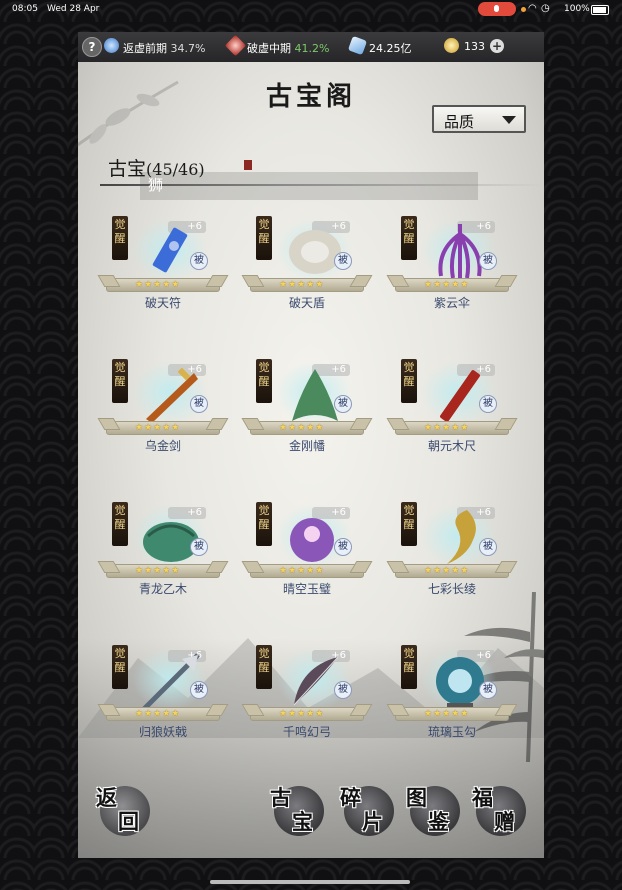 This screenshot has height=890, width=622. What do you see at coordinates (306, 732) in the screenshot?
I see `treasure-name: 千鸣幻弓` at bounding box center [306, 732].